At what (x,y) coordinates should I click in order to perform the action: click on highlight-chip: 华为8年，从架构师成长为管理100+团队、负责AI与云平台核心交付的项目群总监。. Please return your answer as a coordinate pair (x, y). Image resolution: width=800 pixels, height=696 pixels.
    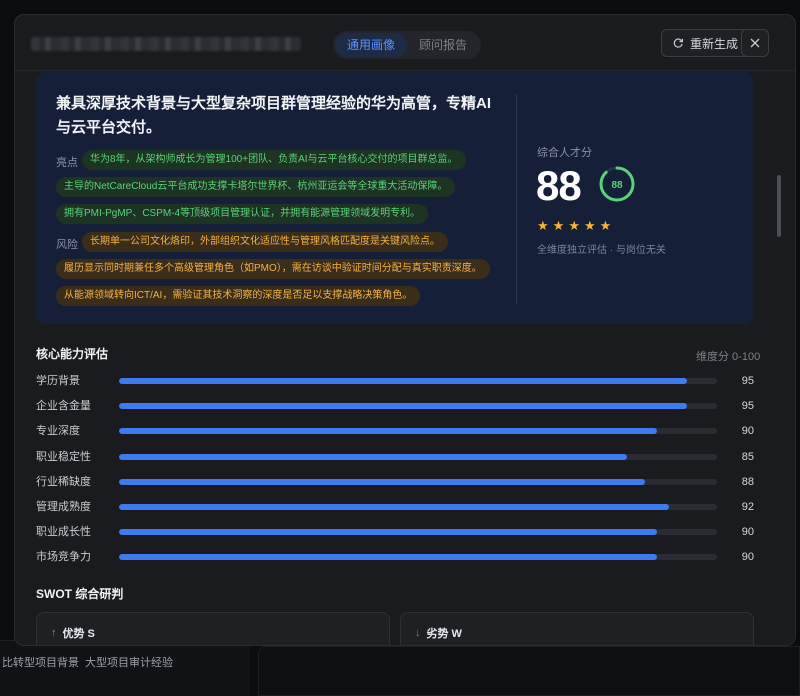
    Looking at the image, I should click on (274, 160).